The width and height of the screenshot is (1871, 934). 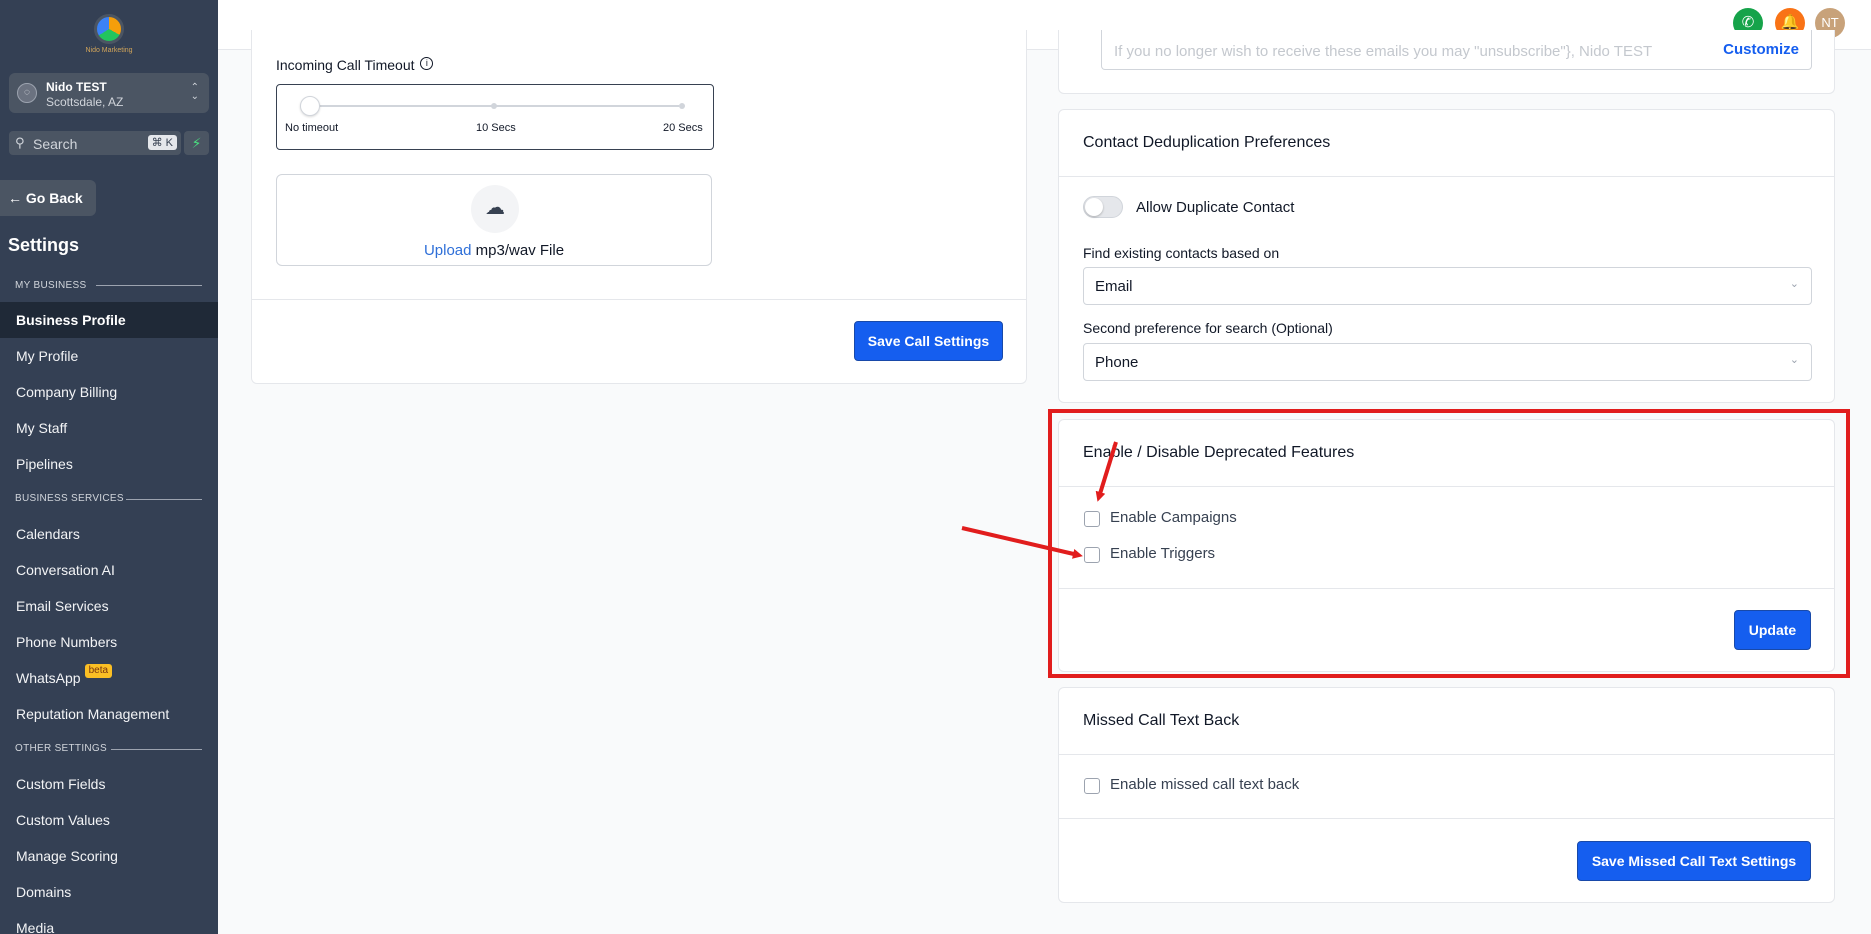 I want to click on timeout-slider-box: No timeout 10 Secs 20 Secs, so click(x=495, y=117).